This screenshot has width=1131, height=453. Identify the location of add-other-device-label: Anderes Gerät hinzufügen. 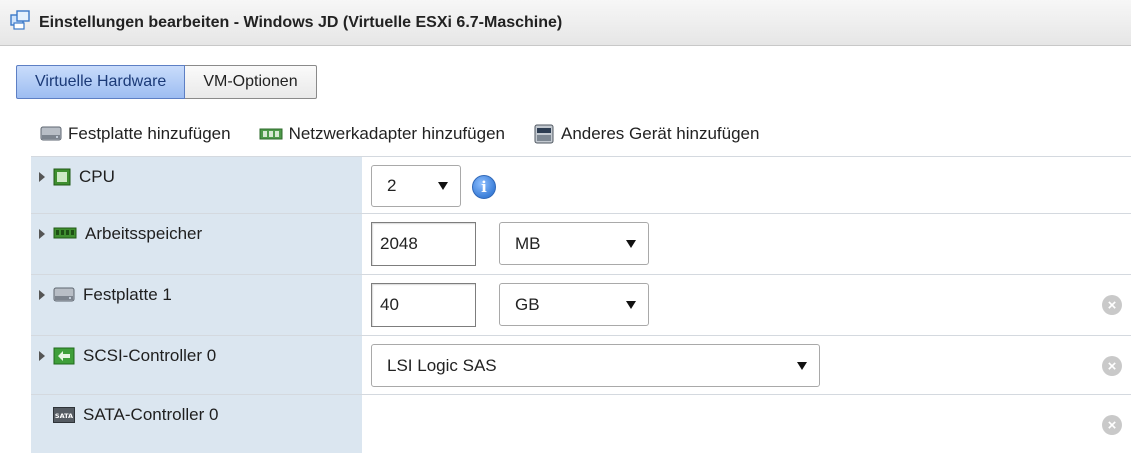
(660, 133).